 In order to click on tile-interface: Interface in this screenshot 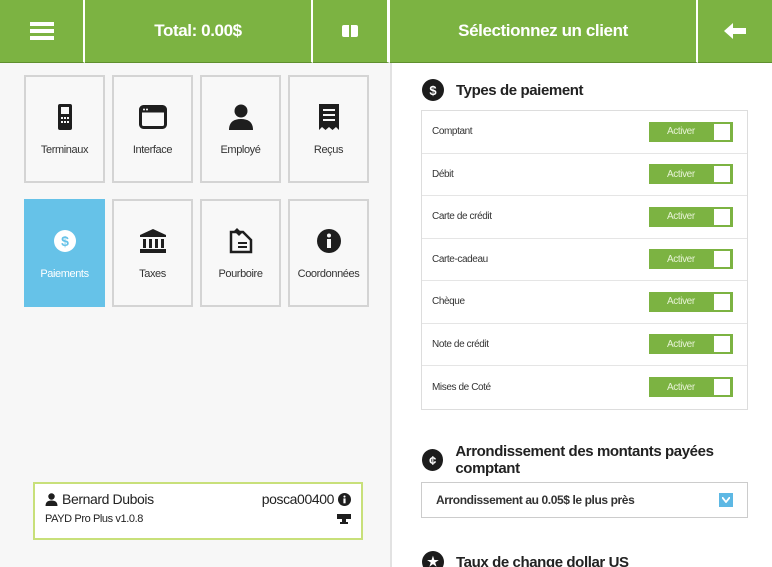, I will do `click(152, 129)`.